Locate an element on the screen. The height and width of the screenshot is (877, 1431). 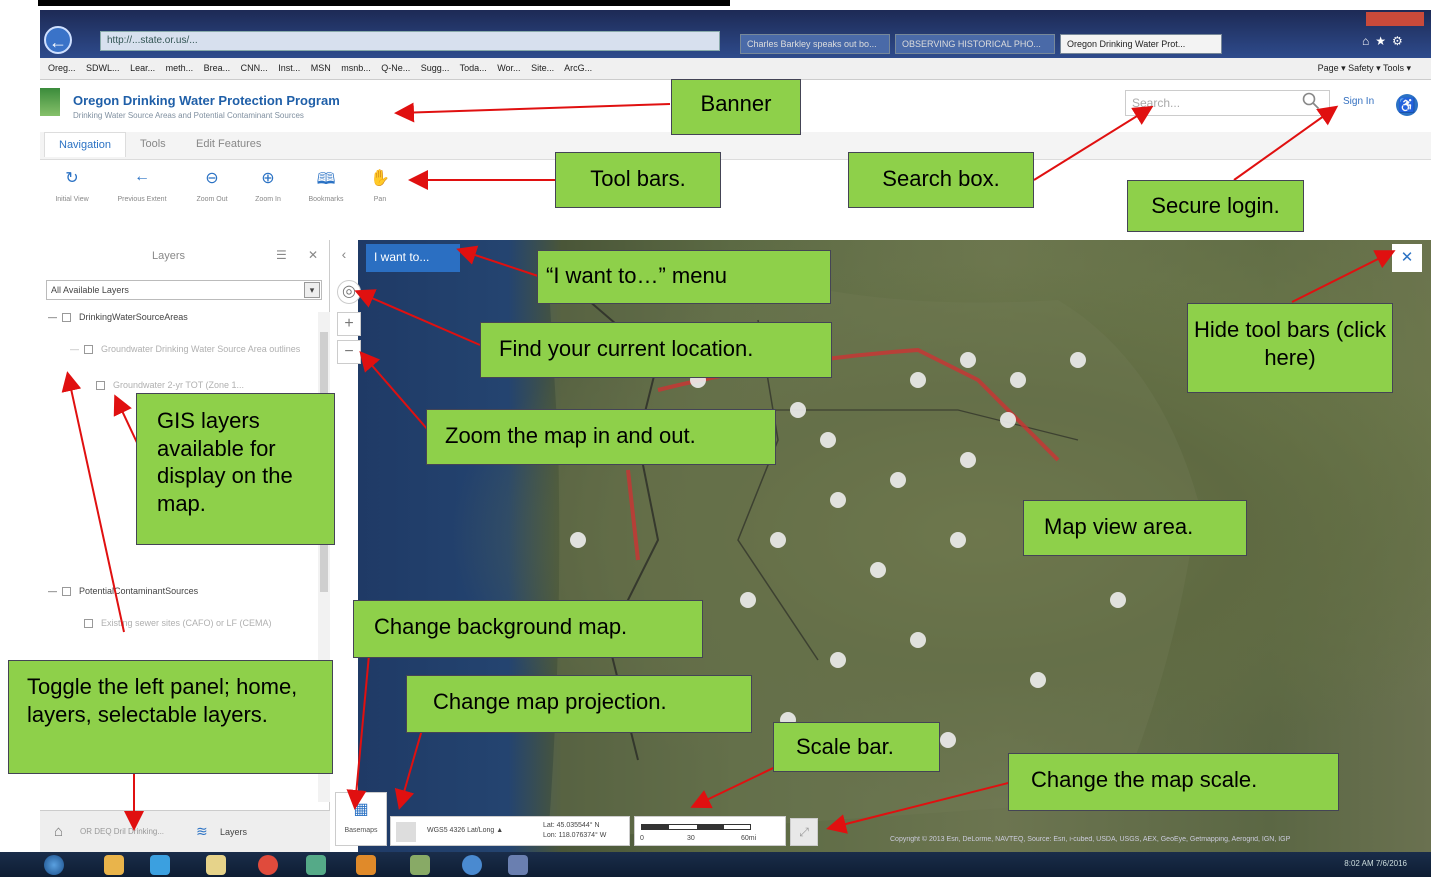
folder-icon is located at coordinates (216, 865).